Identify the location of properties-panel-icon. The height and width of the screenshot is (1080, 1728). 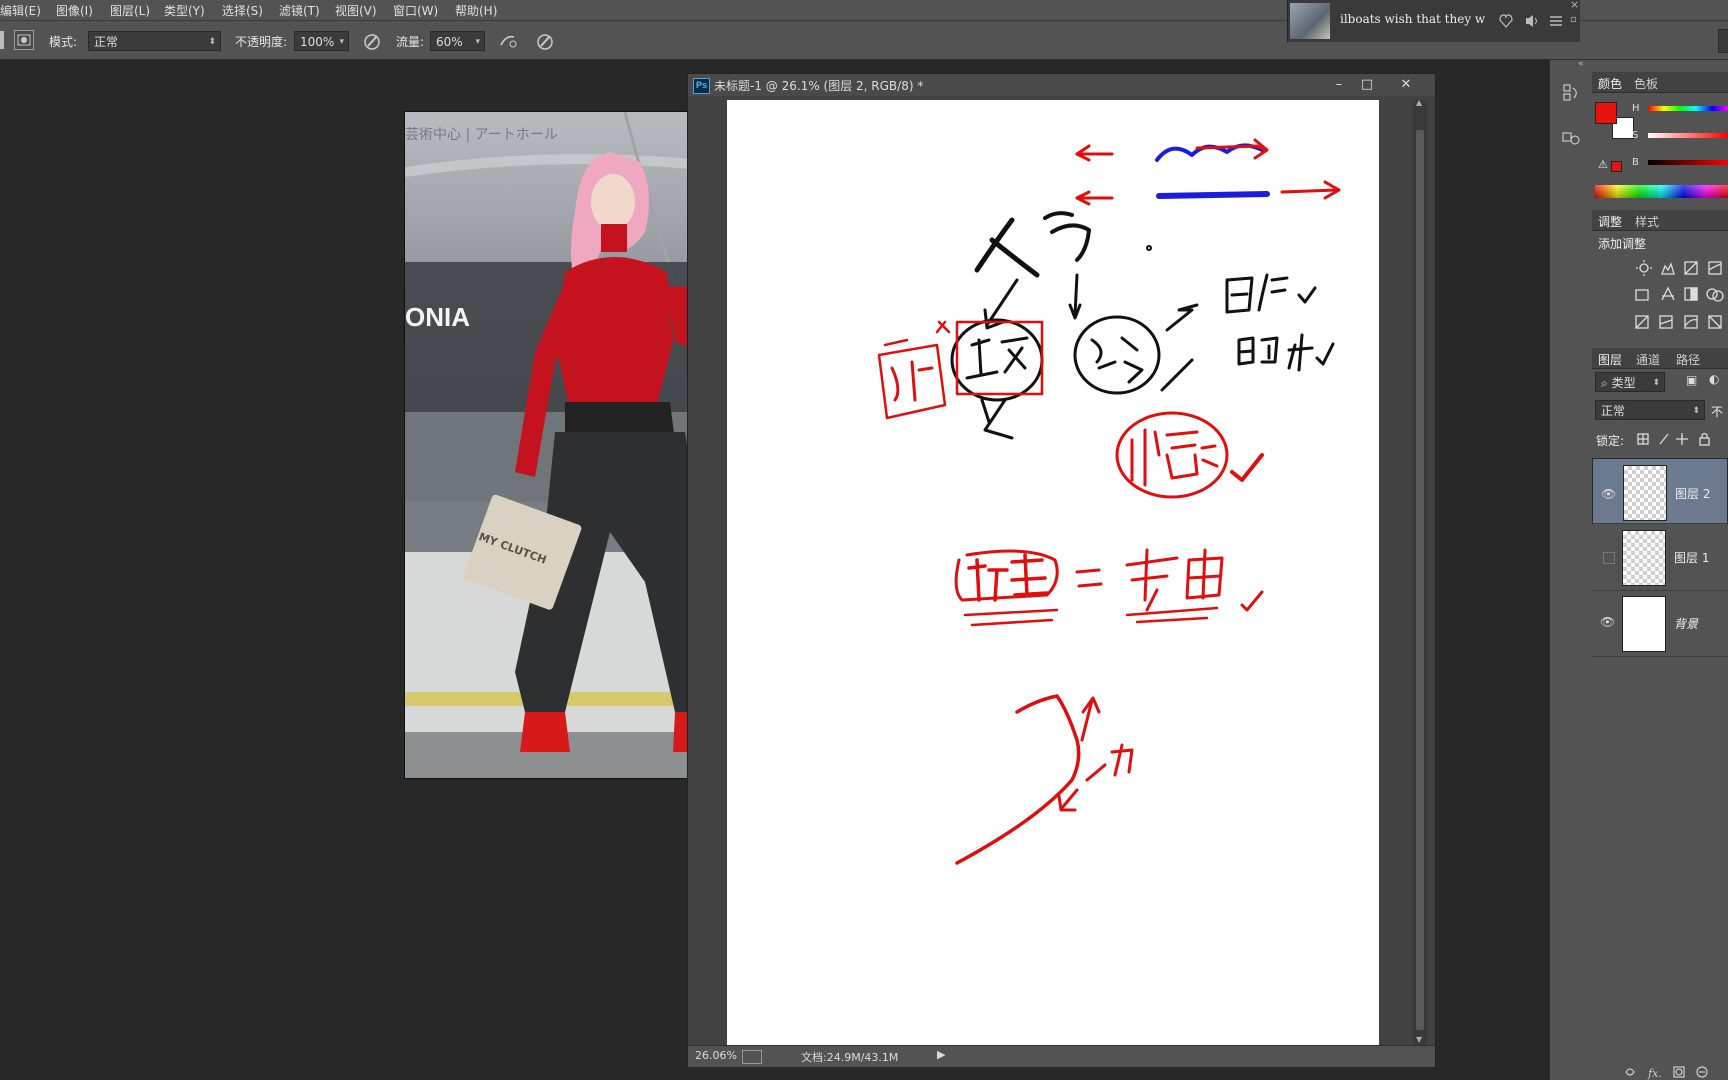
(1571, 139).